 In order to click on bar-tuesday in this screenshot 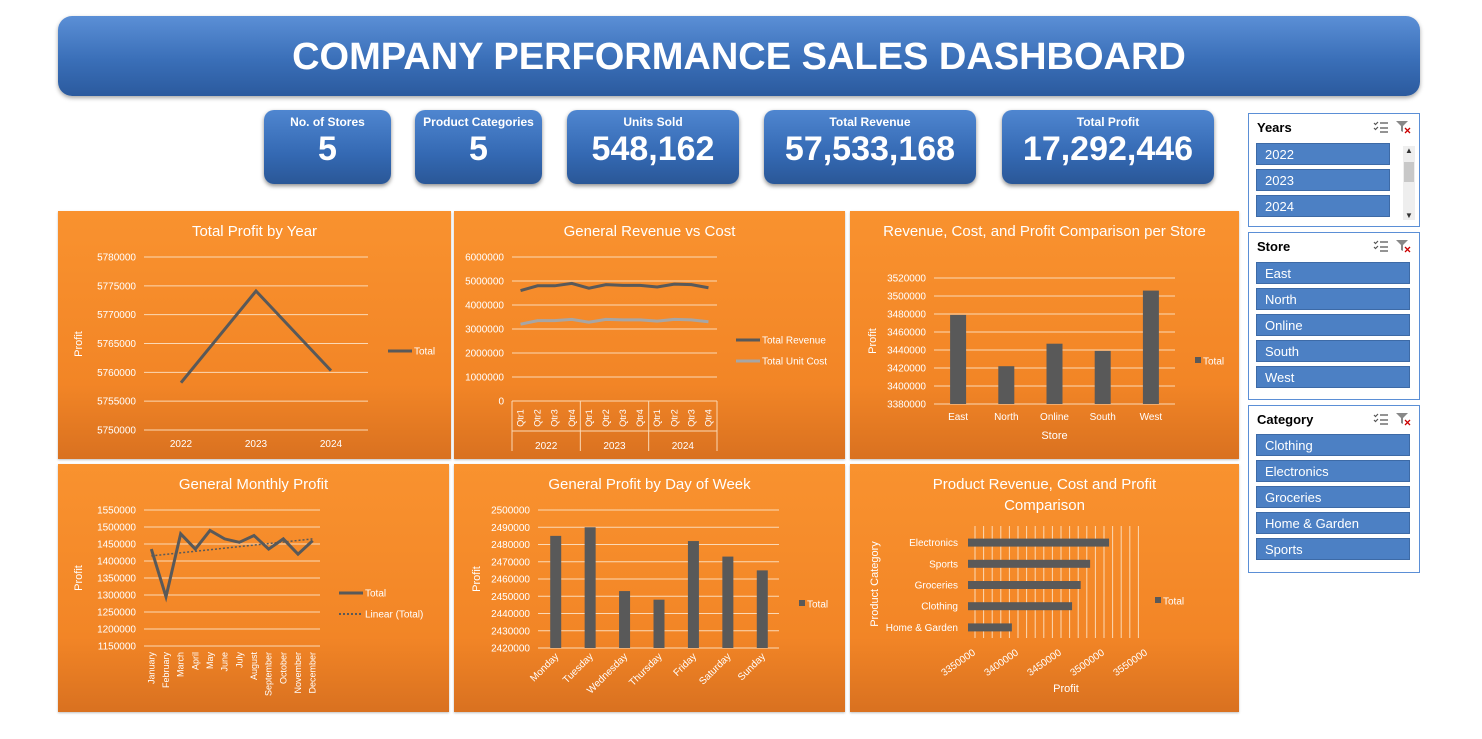, I will do `click(590, 587)`.